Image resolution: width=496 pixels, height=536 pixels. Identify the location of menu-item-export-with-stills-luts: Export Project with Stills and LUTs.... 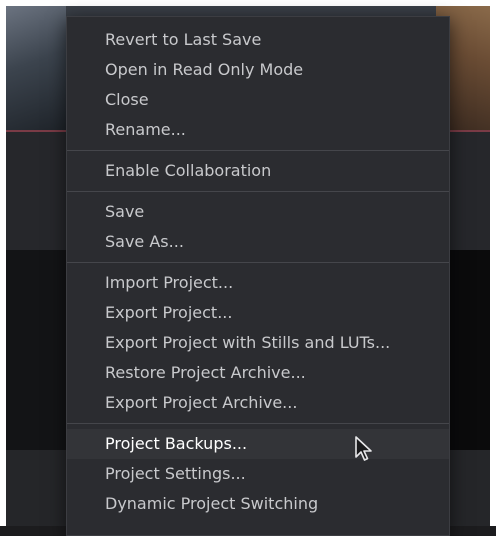
(258, 343).